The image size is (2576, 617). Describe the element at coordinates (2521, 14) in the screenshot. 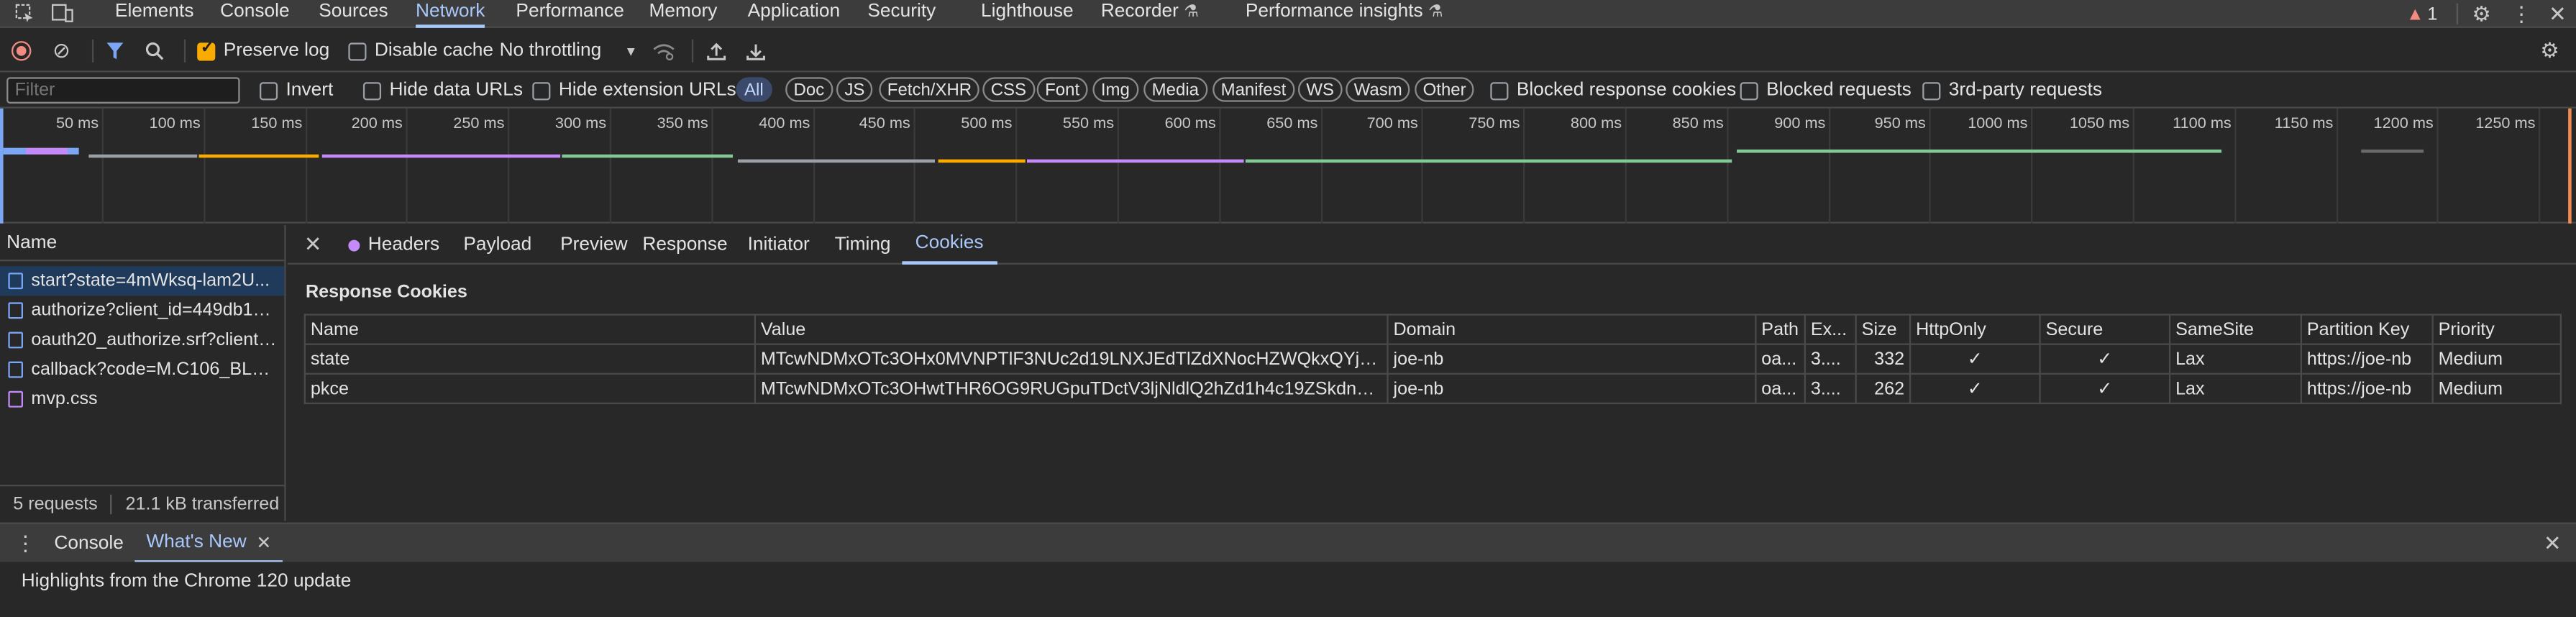

I see `more-options-icon: ⋮` at that location.